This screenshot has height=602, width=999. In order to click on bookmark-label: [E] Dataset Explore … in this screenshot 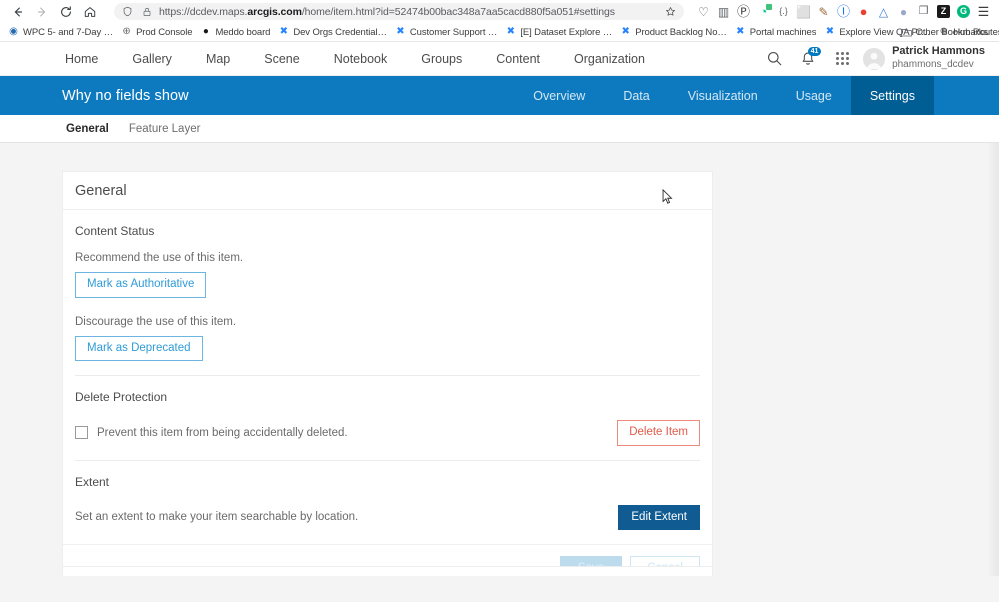, I will do `click(566, 32)`.